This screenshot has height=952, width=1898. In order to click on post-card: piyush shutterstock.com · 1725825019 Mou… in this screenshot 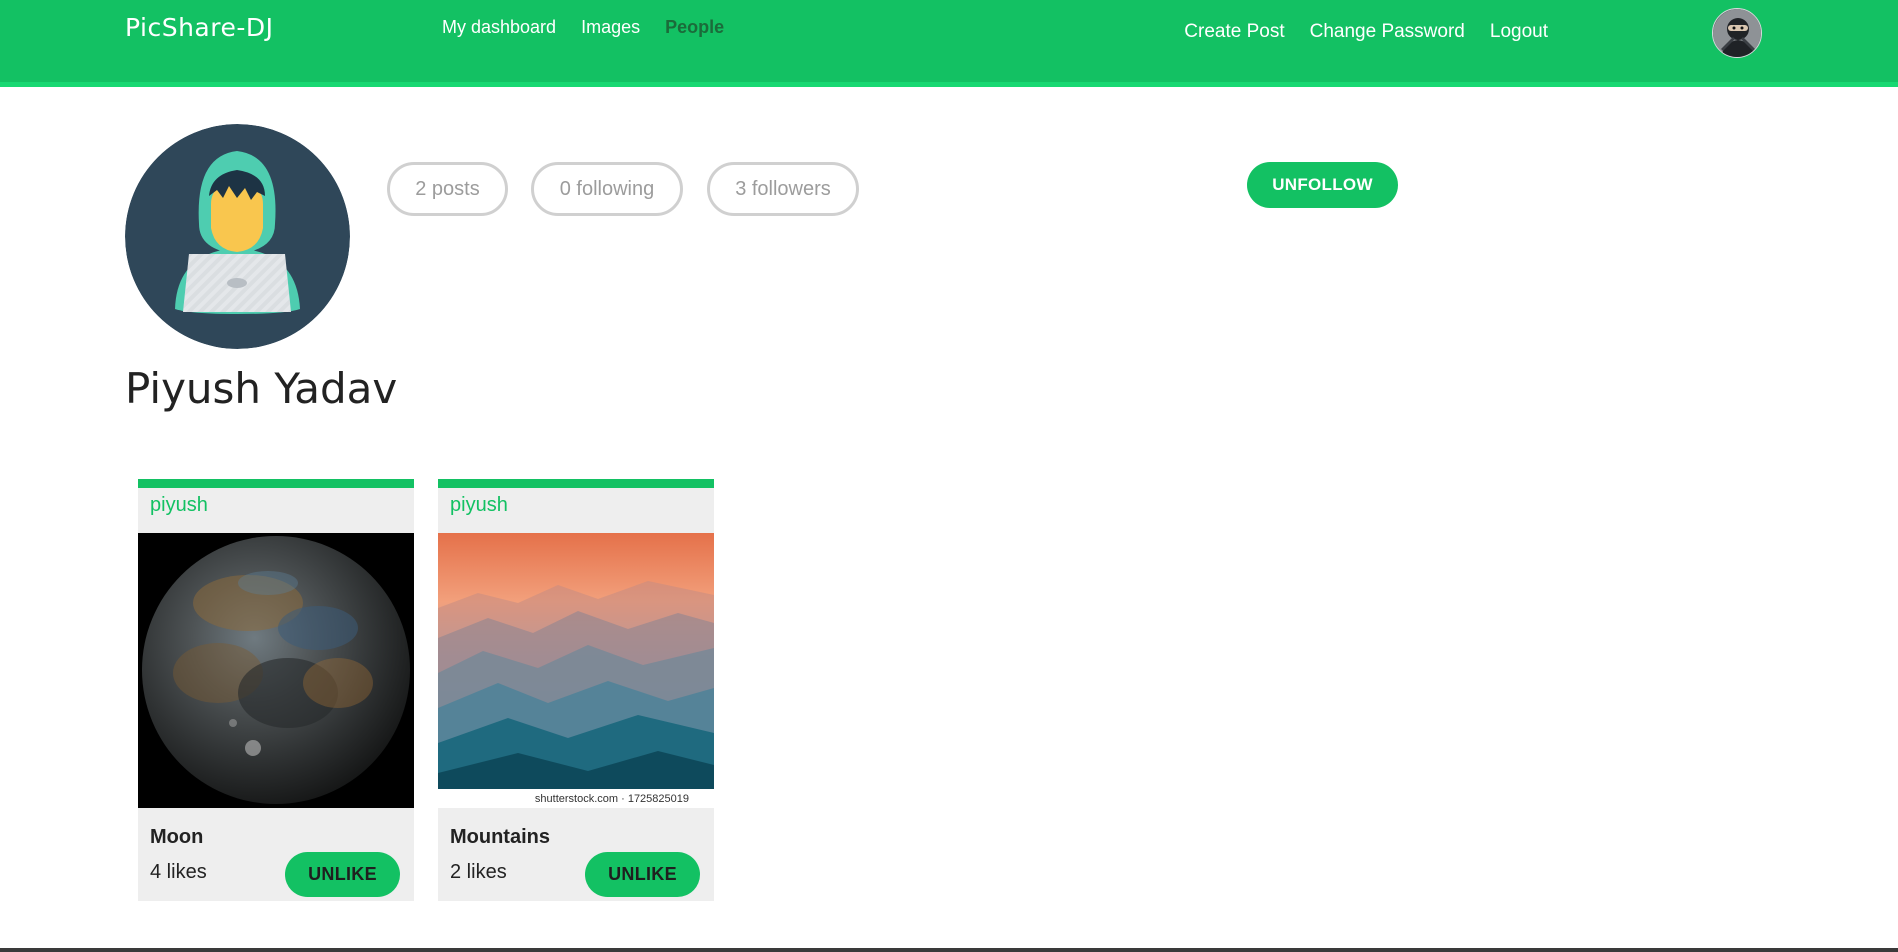, I will do `click(576, 690)`.